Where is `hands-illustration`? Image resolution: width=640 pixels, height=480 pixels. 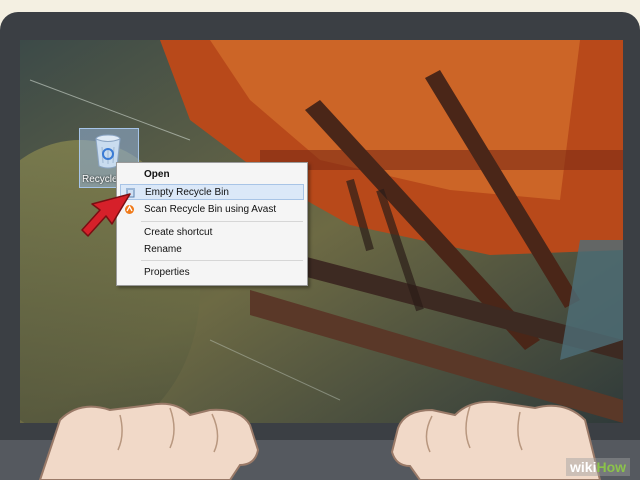
hands-illustration is located at coordinates (320, 440).